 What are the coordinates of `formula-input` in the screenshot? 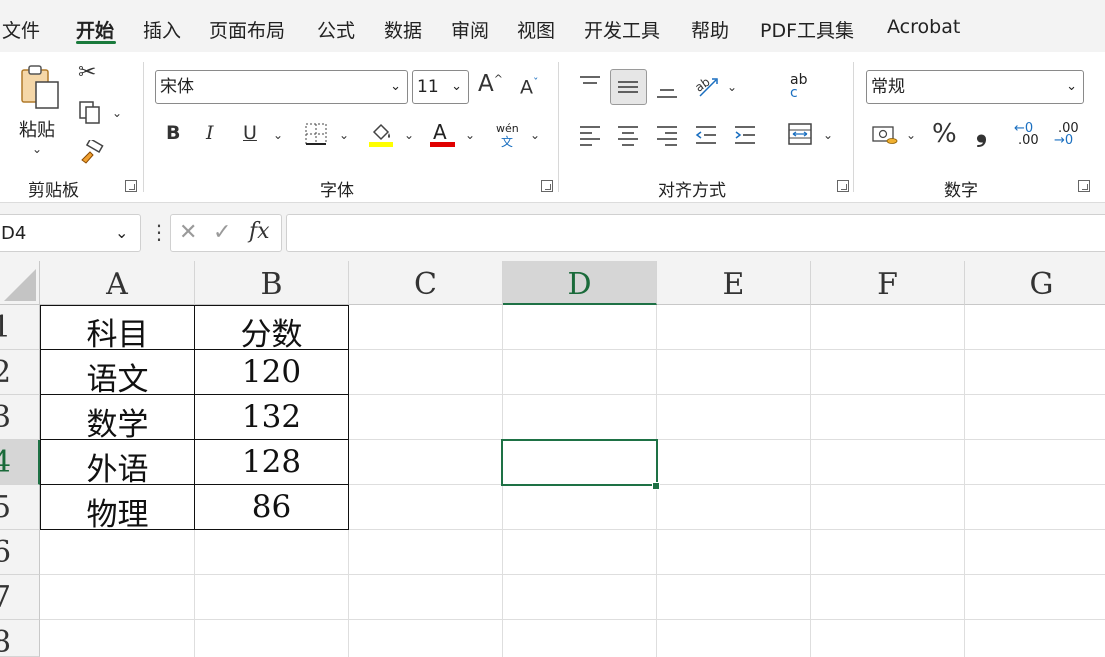 It's located at (695, 233).